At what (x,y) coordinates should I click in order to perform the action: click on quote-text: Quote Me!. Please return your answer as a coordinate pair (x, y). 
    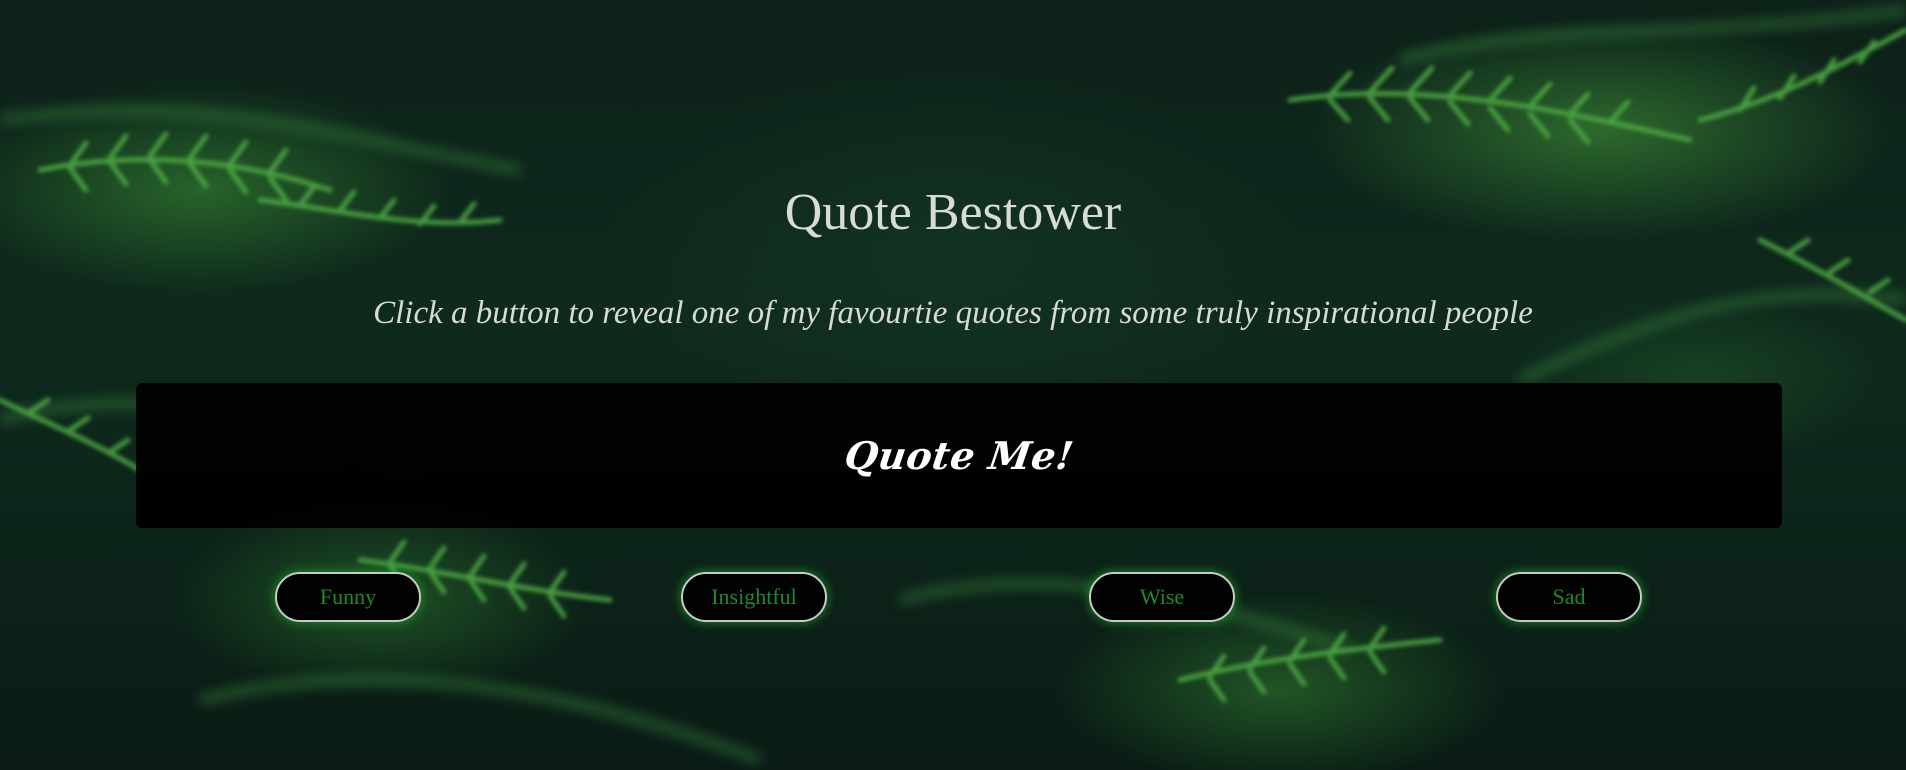
    Looking at the image, I should click on (959, 455).